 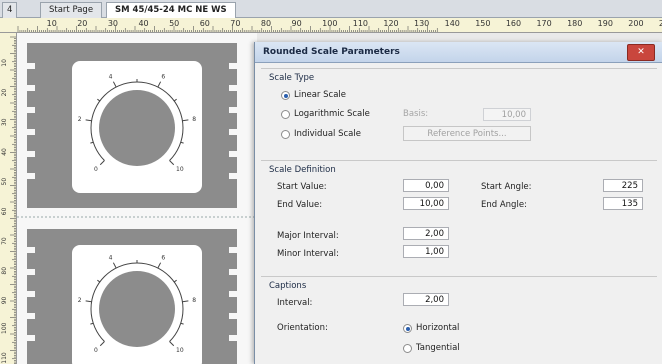 What do you see at coordinates (459, 167) in the screenshot?
I see `scale-definition-group: Scale Definition` at bounding box center [459, 167].